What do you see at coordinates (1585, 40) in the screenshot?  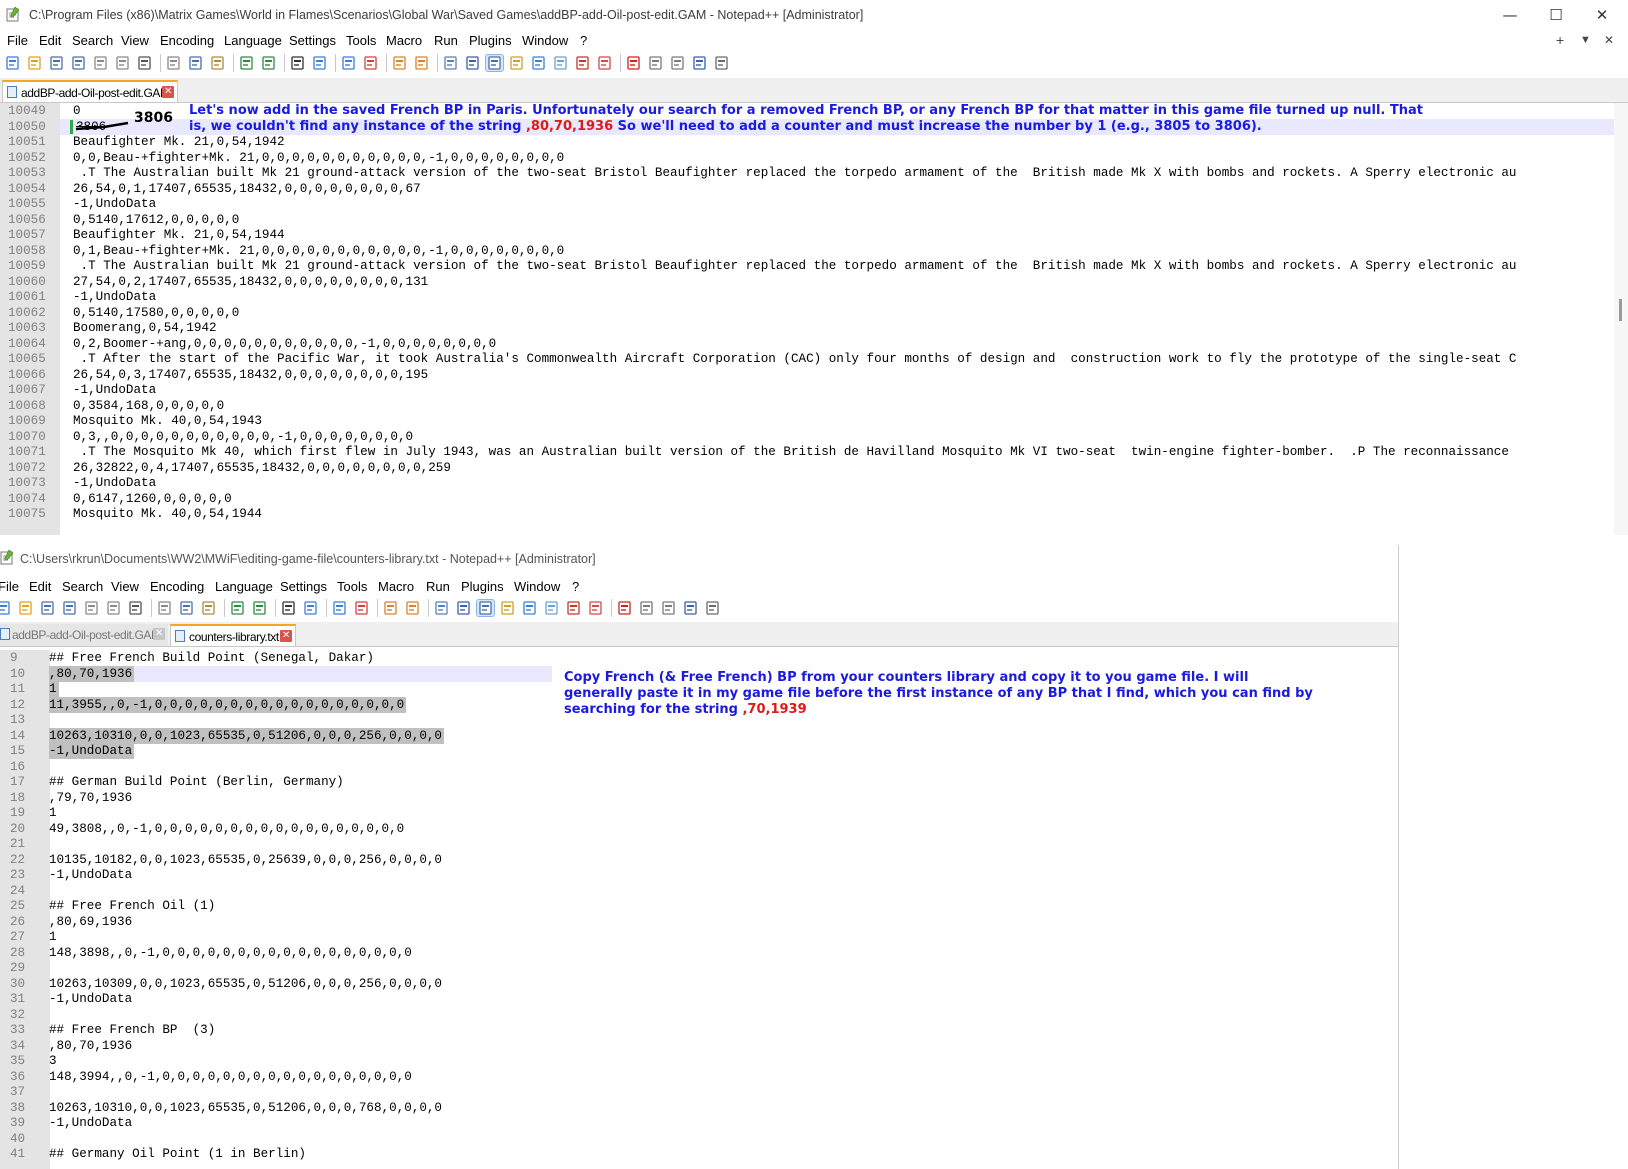 I see `list-tabs-icon: ▼` at bounding box center [1585, 40].